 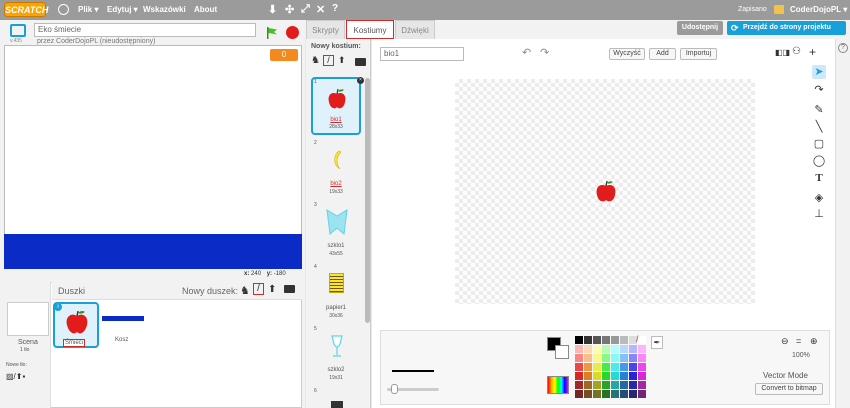 I want to click on costume-item-szklo2: 5 szklo2 19x31, so click(x=336, y=355).